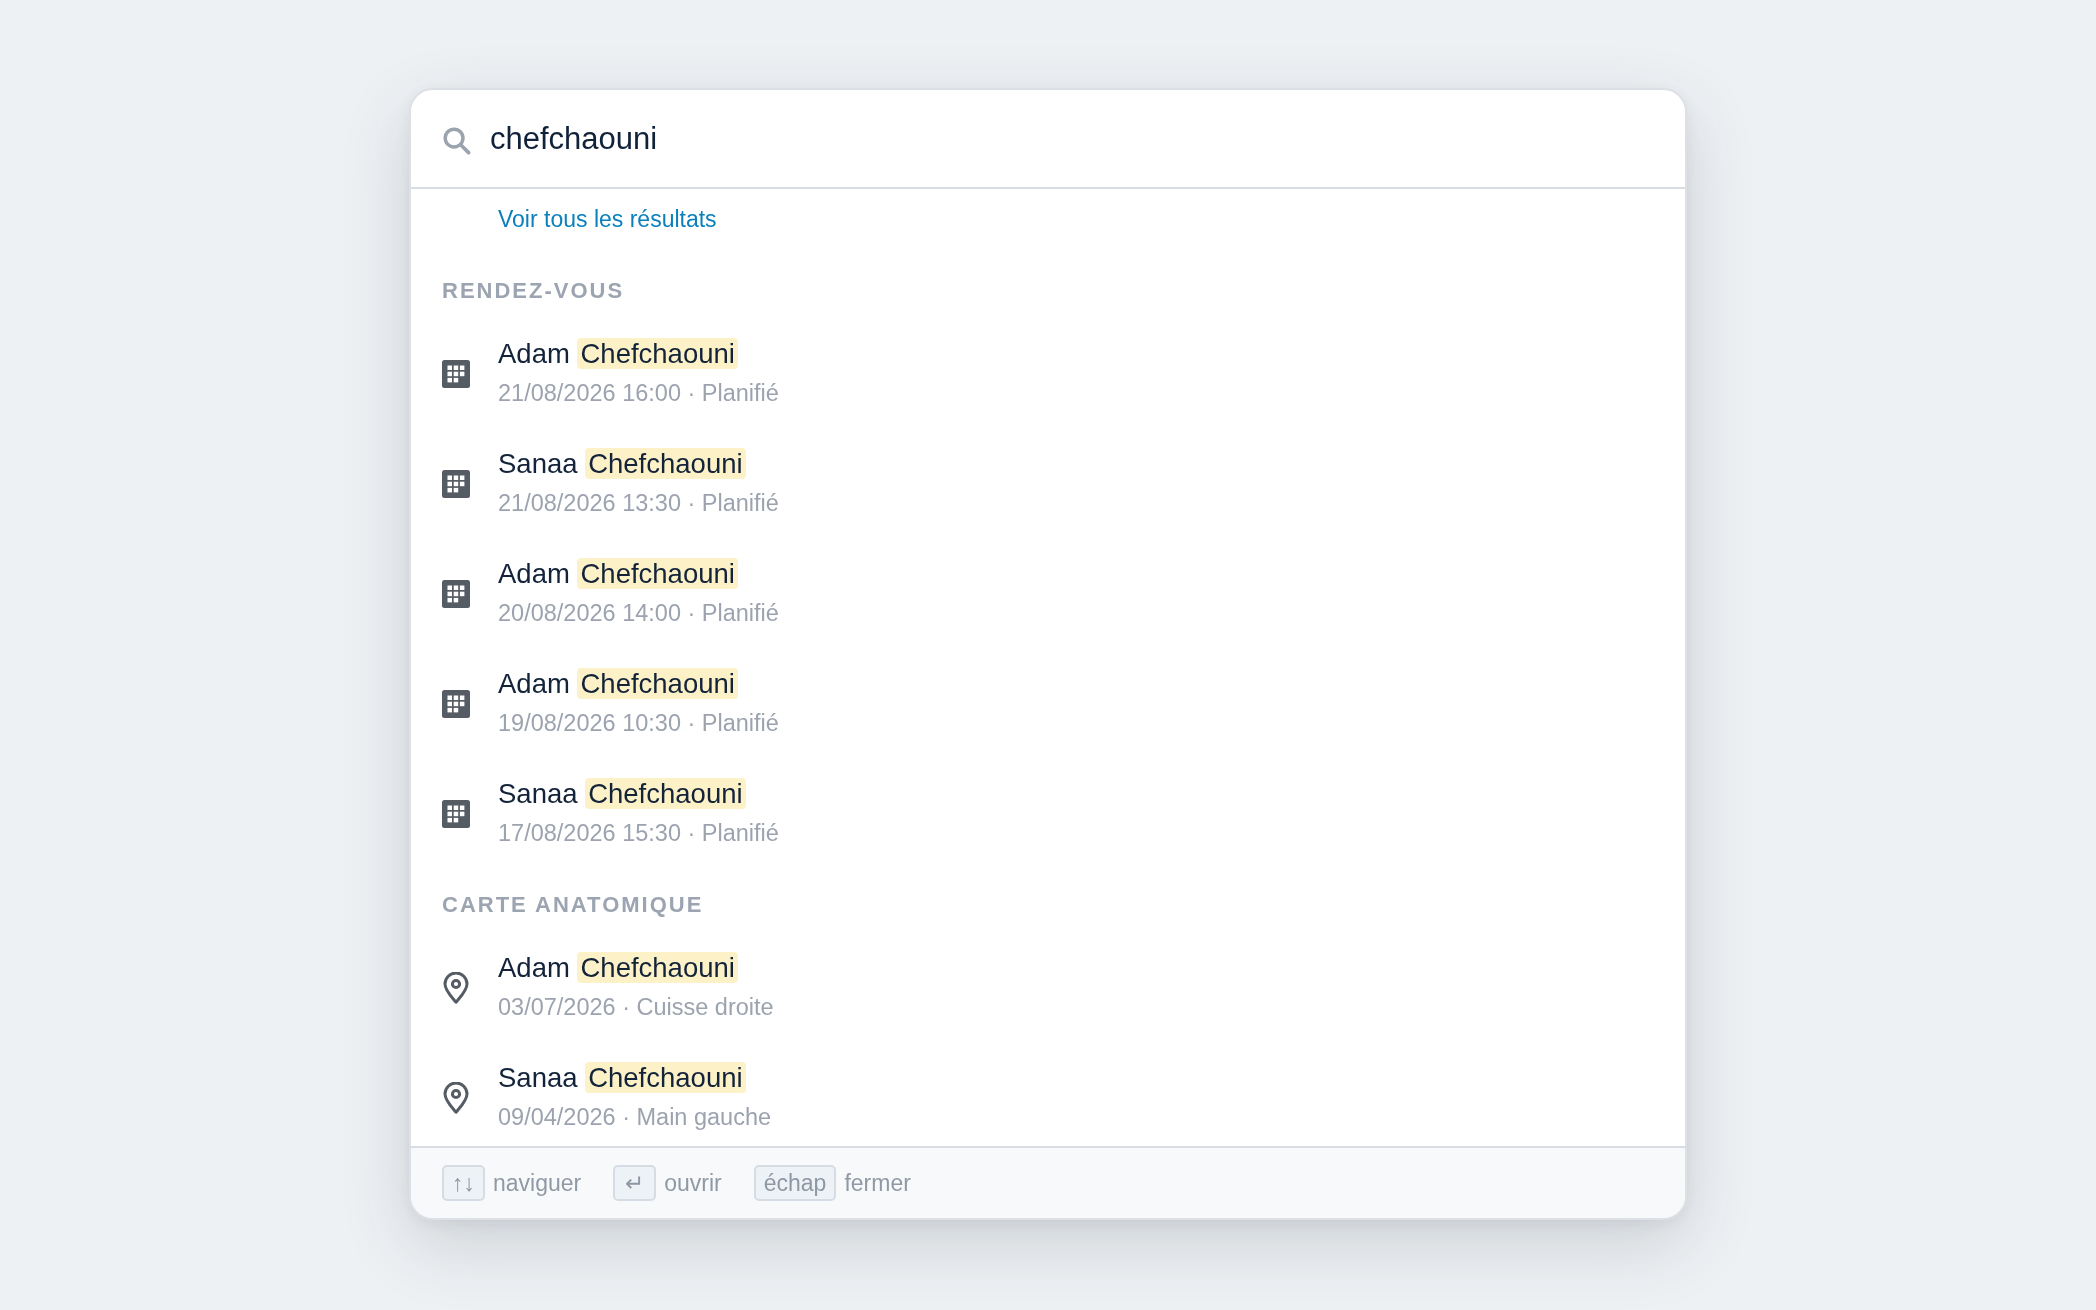 Image resolution: width=2096 pixels, height=1310 pixels. I want to click on result-meta: 03/07/2026 · Cuisse droite, so click(636, 1007).